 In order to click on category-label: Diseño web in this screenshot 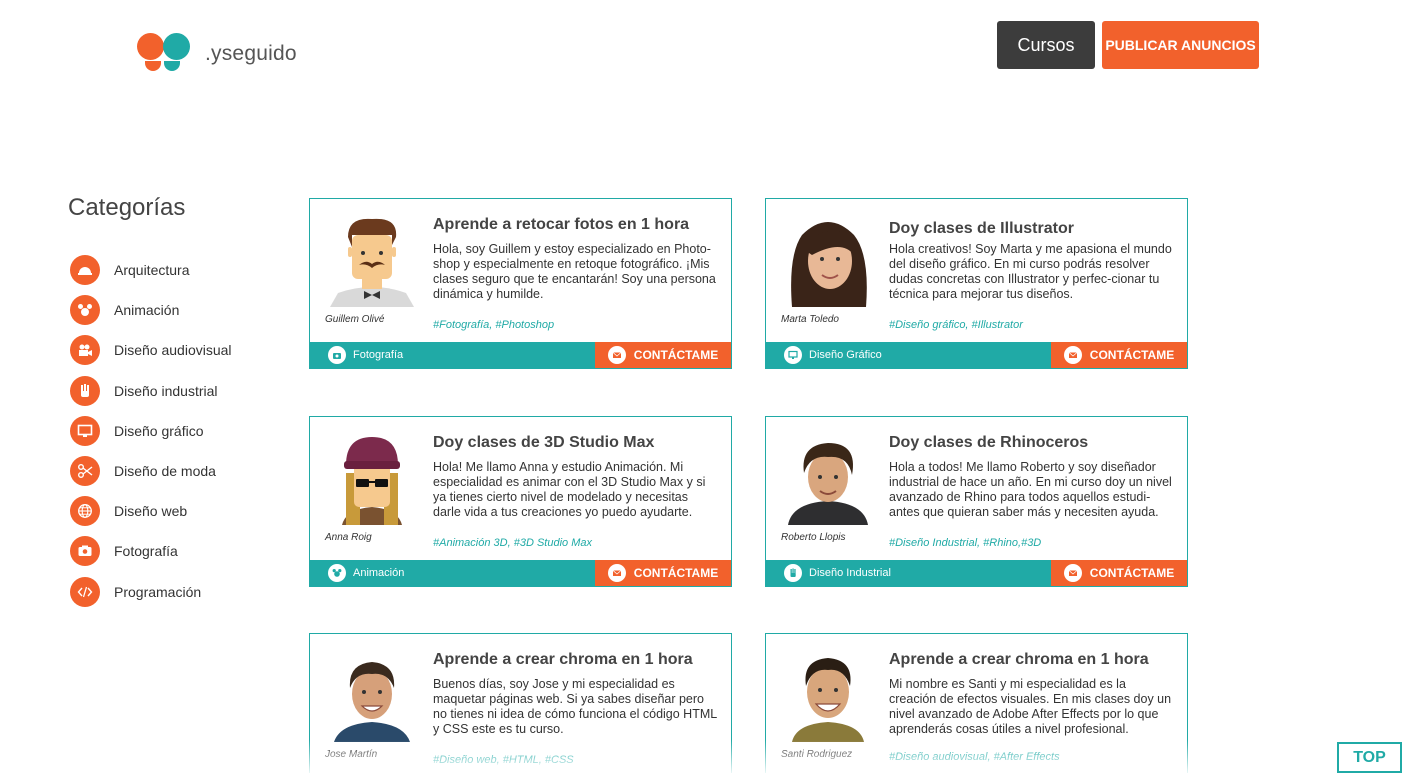, I will do `click(151, 511)`.